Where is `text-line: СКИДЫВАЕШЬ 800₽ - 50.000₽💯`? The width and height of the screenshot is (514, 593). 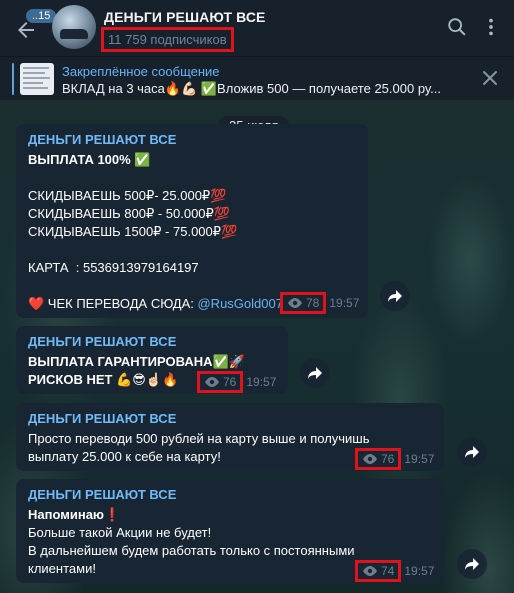 text-line: СКИДЫВАЕШЬ 800₽ - 50.000₽💯 is located at coordinates (129, 213).